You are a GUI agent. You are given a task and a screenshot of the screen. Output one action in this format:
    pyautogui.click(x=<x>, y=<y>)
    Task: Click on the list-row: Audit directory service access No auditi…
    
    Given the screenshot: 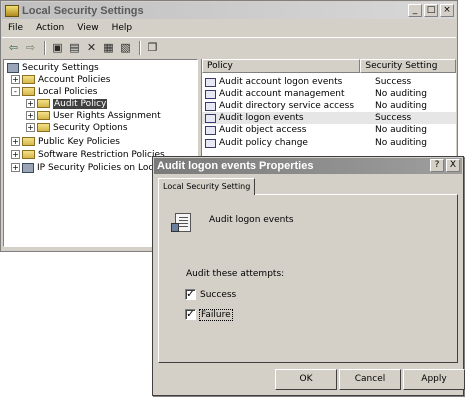 What is the action you would take?
    pyautogui.click(x=329, y=106)
    